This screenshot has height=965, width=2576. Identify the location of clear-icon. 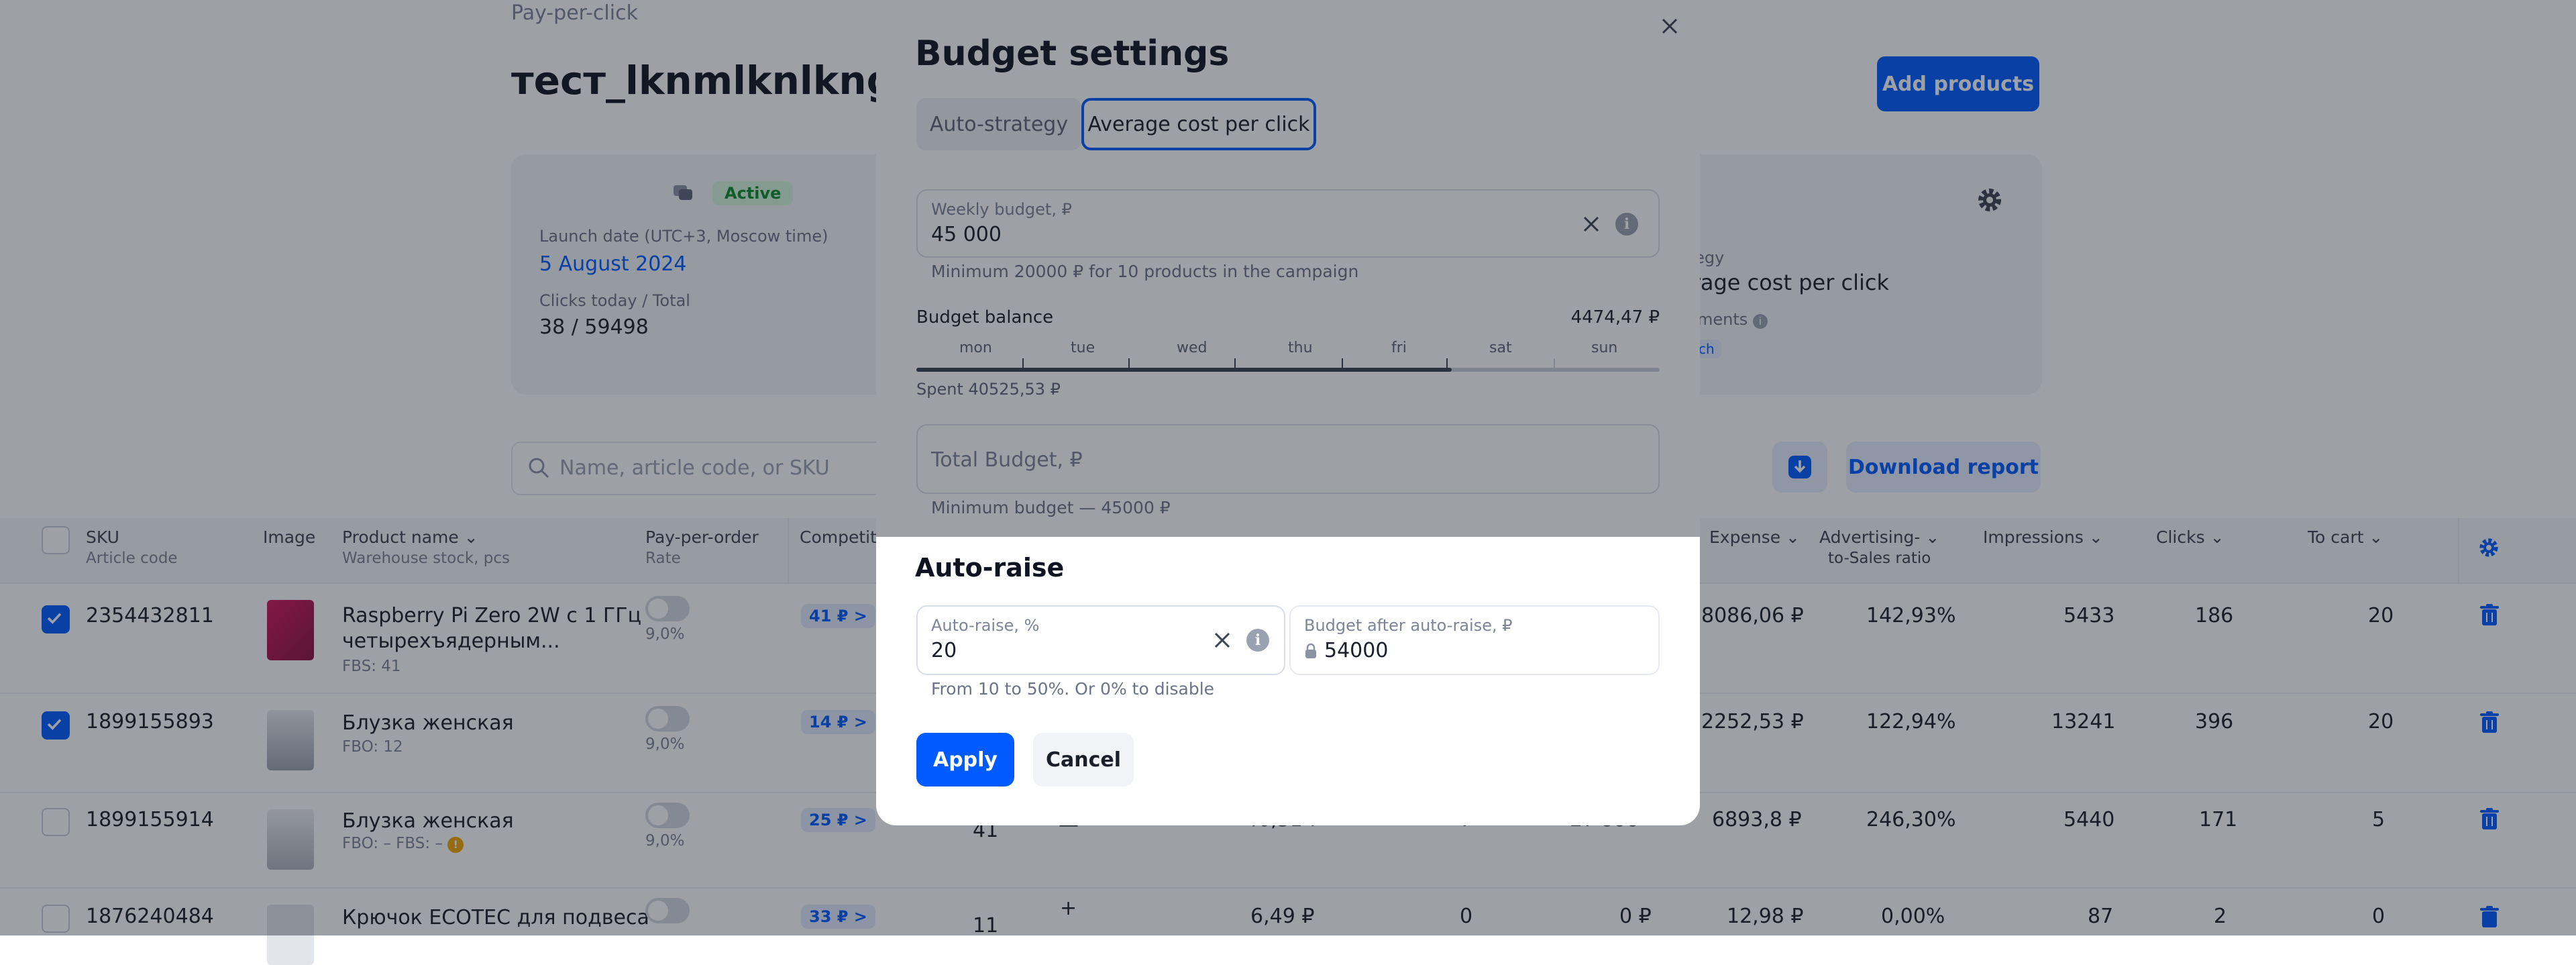
(1222, 640).